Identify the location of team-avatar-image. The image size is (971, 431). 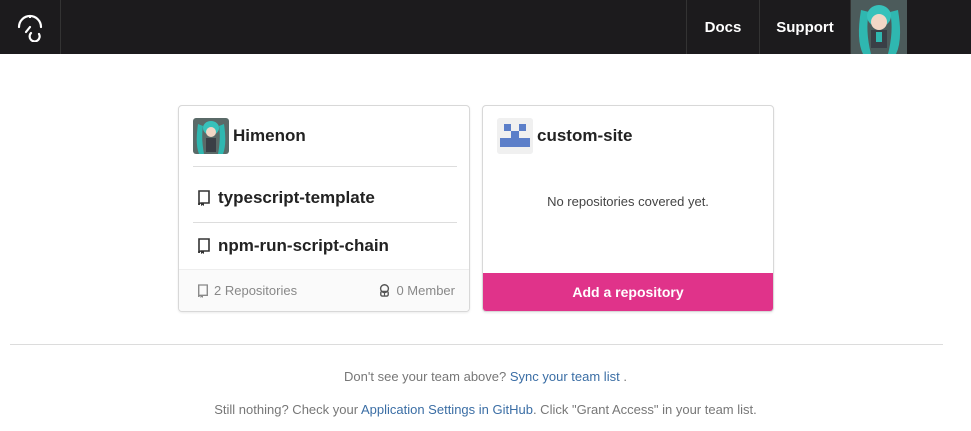
(211, 136).